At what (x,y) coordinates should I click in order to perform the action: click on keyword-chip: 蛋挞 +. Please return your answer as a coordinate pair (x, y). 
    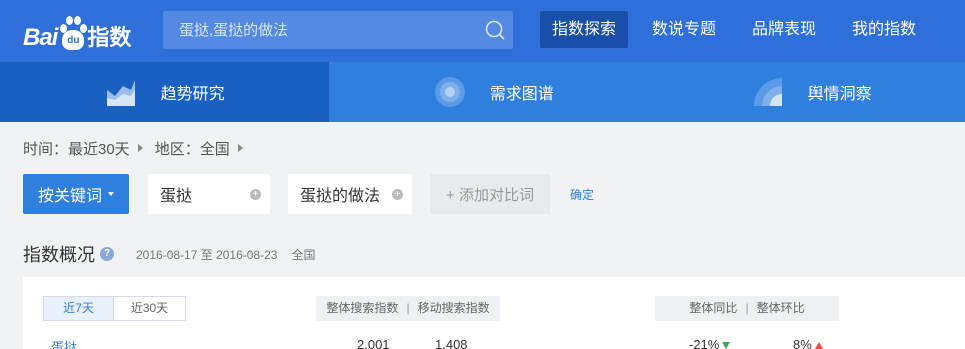
    Looking at the image, I should click on (209, 194).